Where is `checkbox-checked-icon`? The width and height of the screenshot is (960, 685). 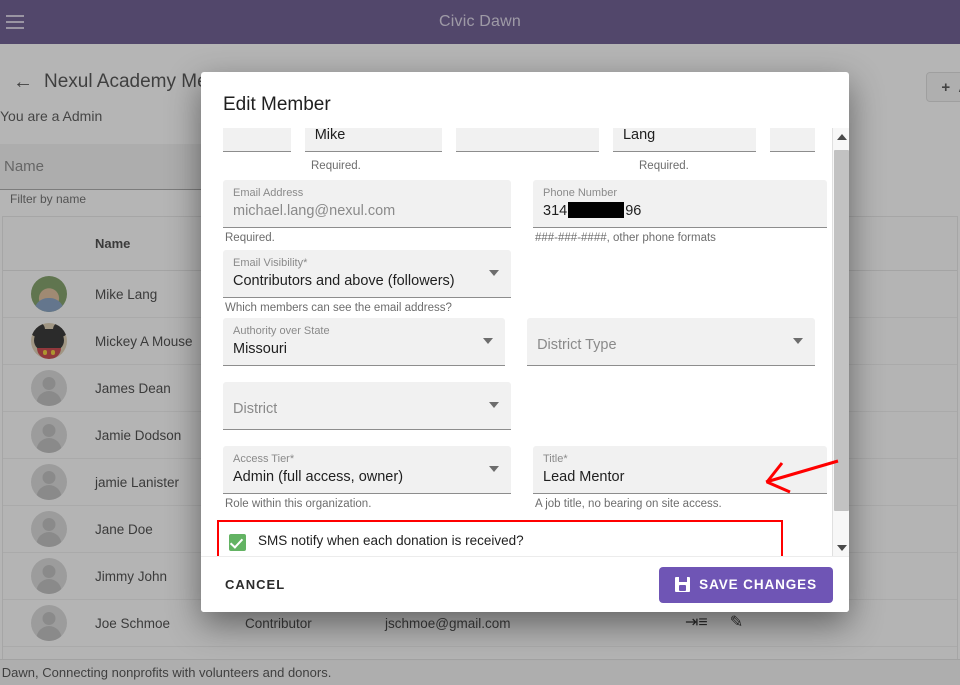 checkbox-checked-icon is located at coordinates (237, 542).